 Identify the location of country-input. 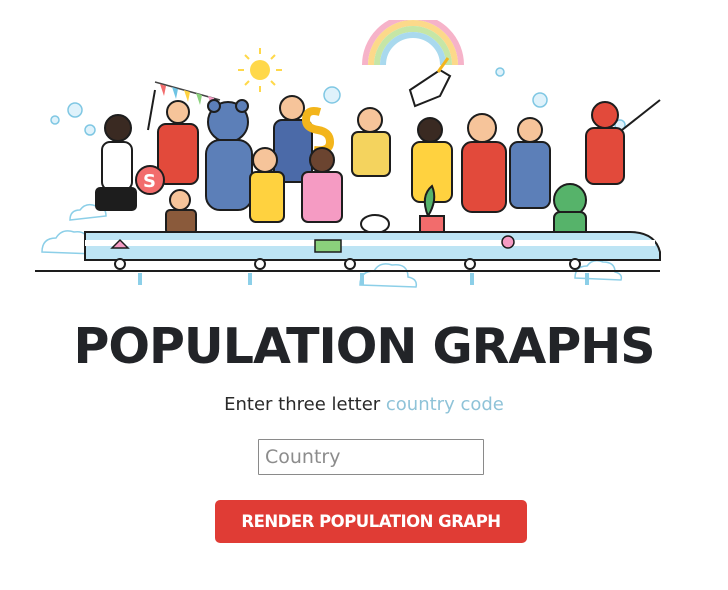
(371, 457).